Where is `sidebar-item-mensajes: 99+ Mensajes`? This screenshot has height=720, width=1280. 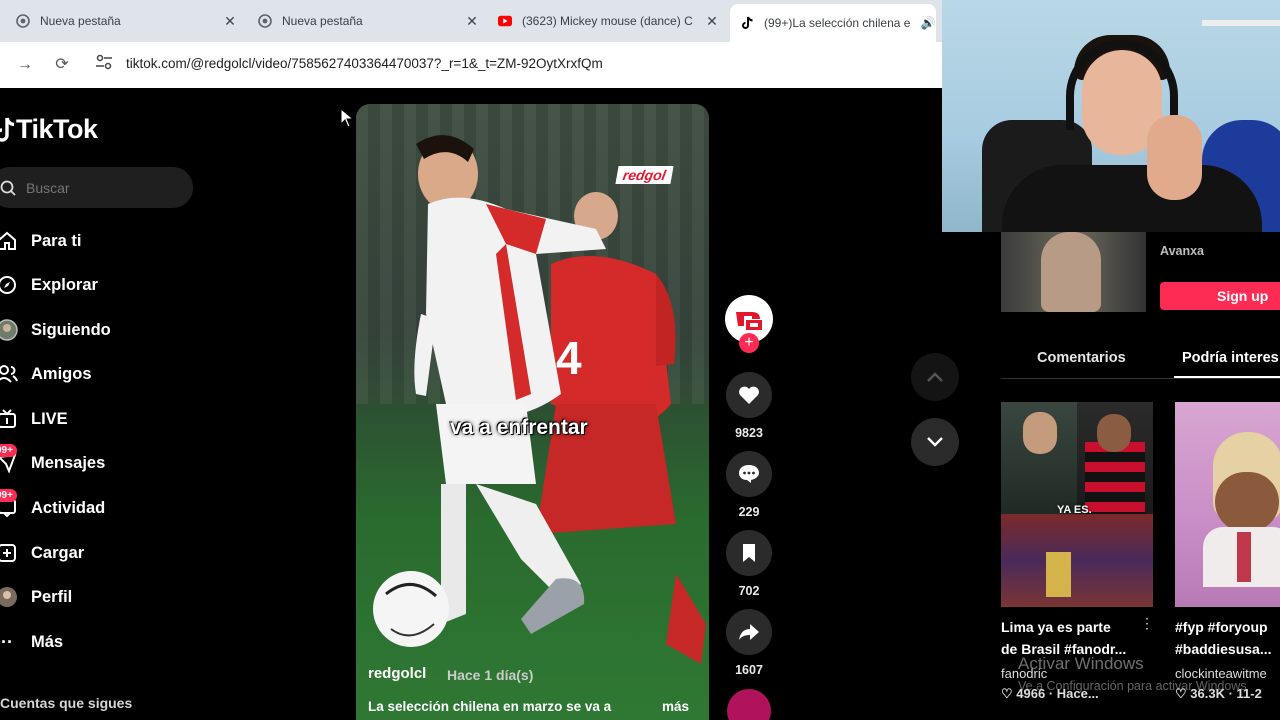
sidebar-item-mensajes: 99+ Mensajes is located at coordinates (53, 461).